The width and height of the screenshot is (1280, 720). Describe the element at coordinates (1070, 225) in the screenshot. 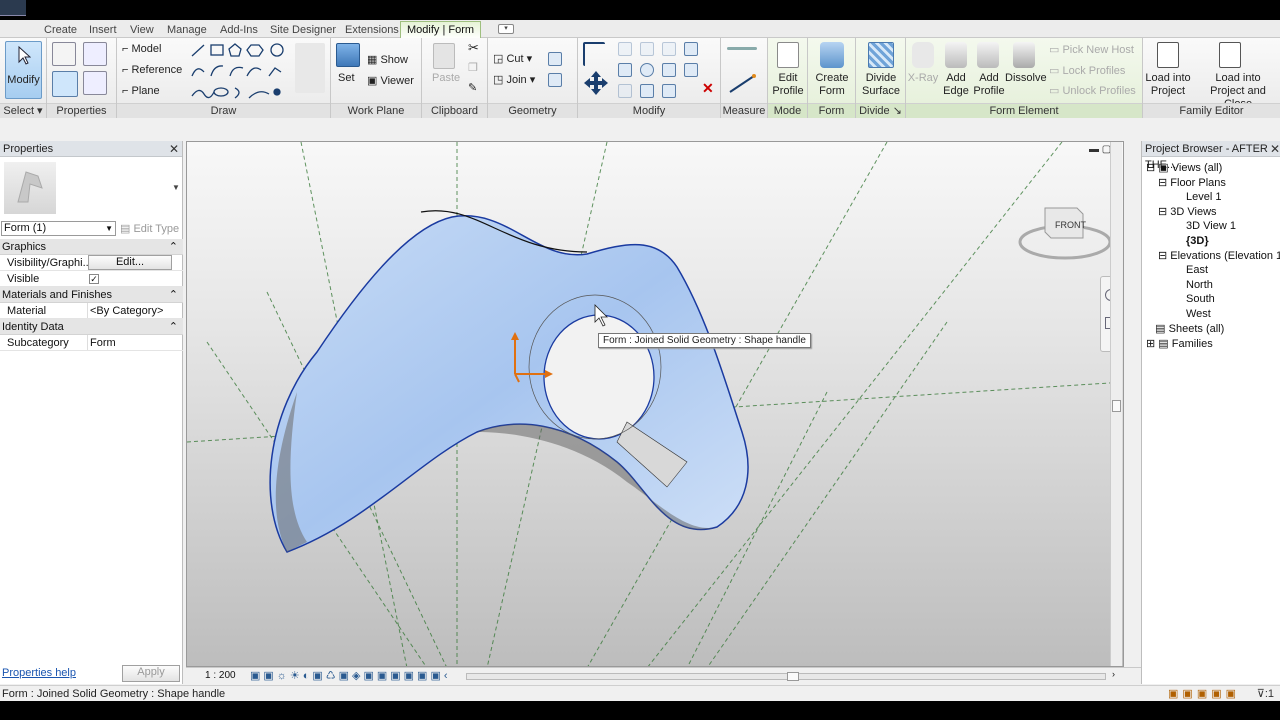

I see `viewcube-front-face: FRONT` at that location.